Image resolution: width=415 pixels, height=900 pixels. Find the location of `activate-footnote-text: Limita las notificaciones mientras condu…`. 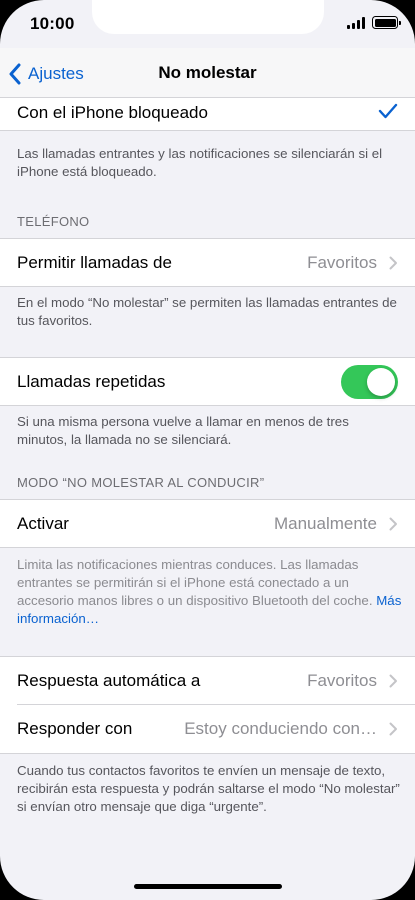

activate-footnote-text: Limita las notificaciones mientras condu… is located at coordinates (195, 582).